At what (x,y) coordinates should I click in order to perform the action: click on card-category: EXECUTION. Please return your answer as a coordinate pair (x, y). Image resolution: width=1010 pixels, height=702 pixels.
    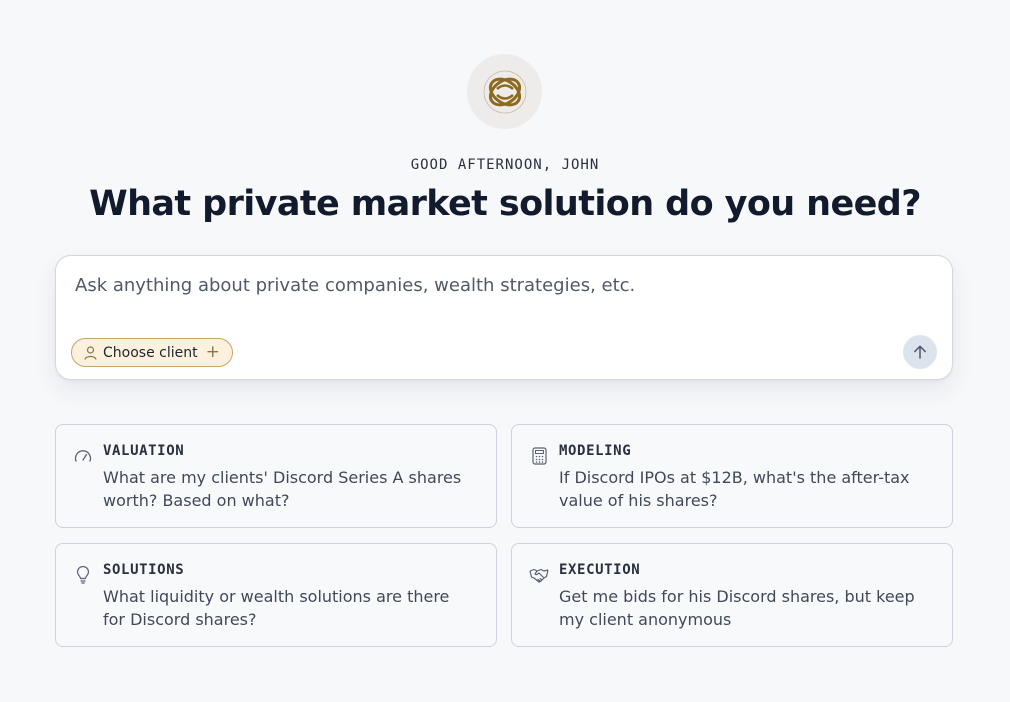
    Looking at the image, I should click on (600, 570).